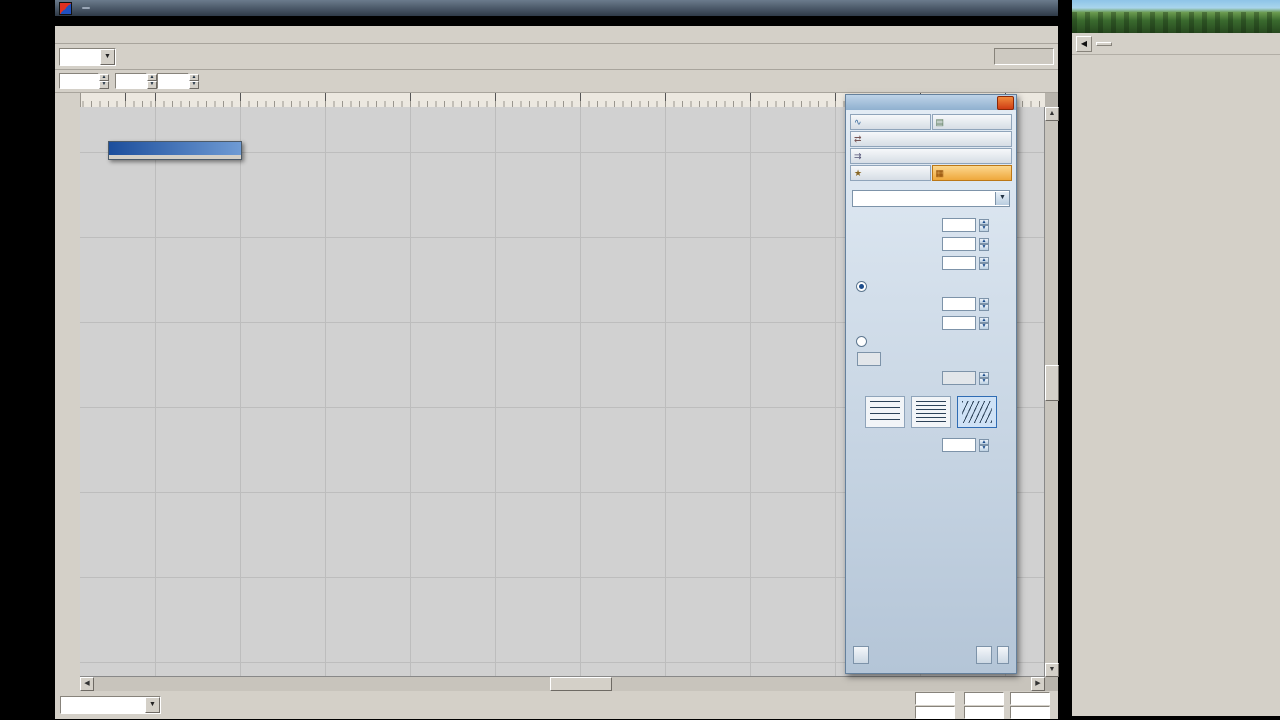  What do you see at coordinates (931, 156) in the screenshot?
I see `tab-compensation: ⇉` at bounding box center [931, 156].